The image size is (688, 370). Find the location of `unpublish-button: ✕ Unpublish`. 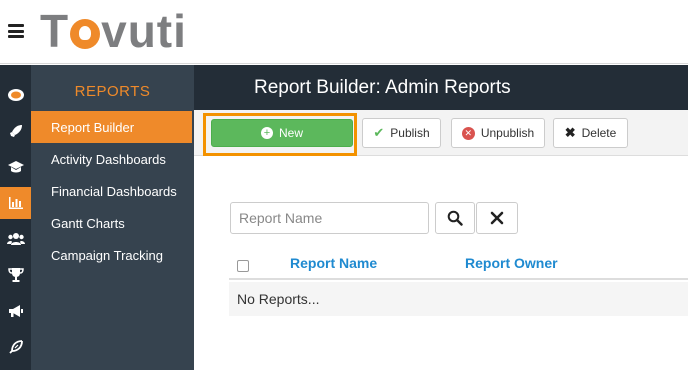

unpublish-button: ✕ Unpublish is located at coordinates (498, 133).